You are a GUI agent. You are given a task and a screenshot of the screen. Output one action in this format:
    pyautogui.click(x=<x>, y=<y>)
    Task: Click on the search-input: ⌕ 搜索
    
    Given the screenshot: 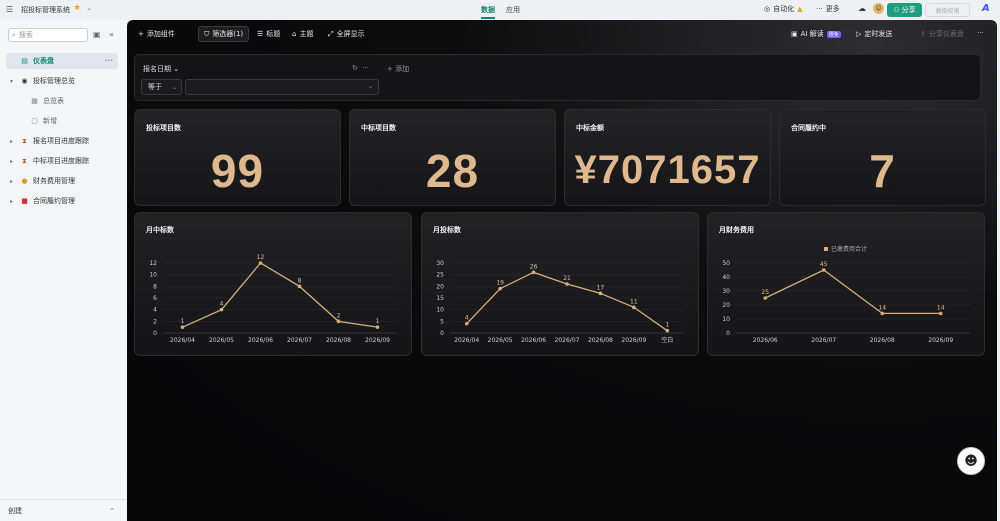 What is the action you would take?
    pyautogui.click(x=48, y=35)
    